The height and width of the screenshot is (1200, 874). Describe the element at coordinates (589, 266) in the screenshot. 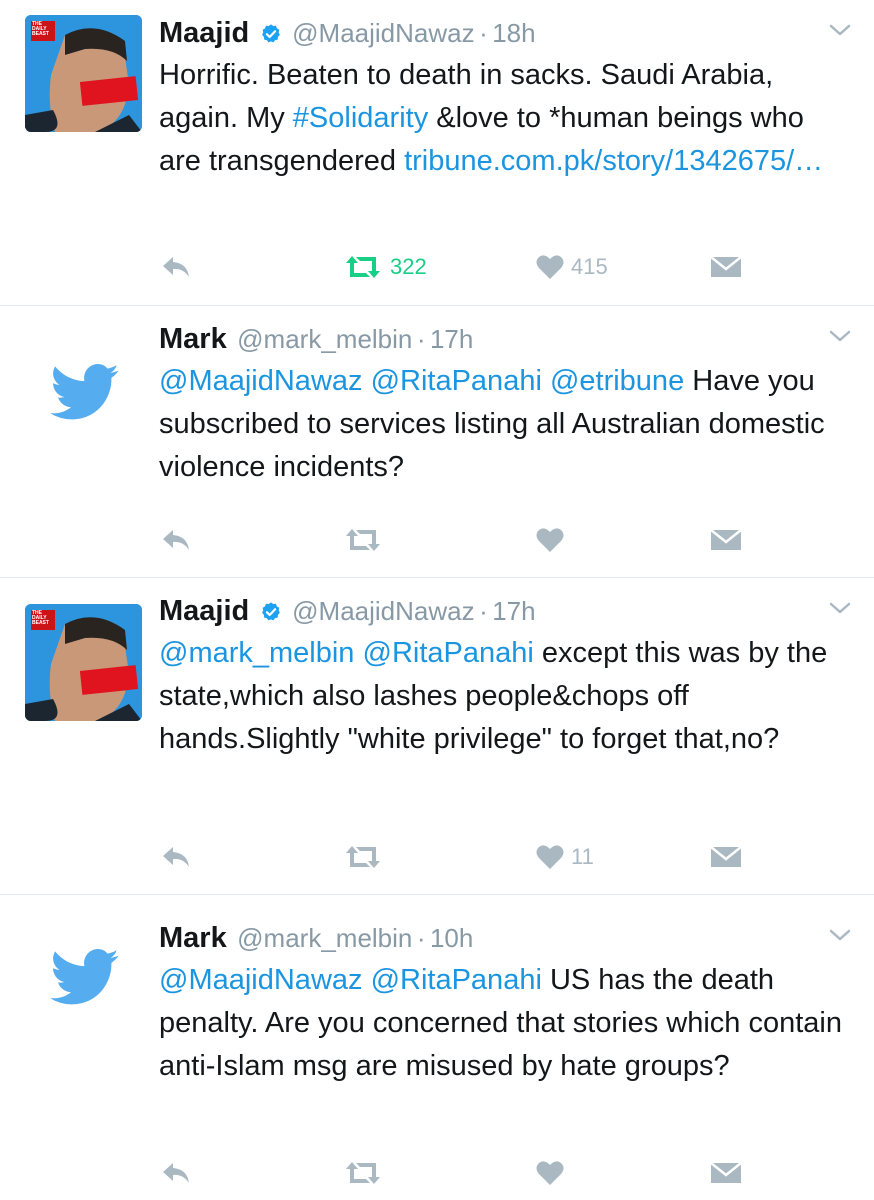

I see `like-count: 415` at that location.